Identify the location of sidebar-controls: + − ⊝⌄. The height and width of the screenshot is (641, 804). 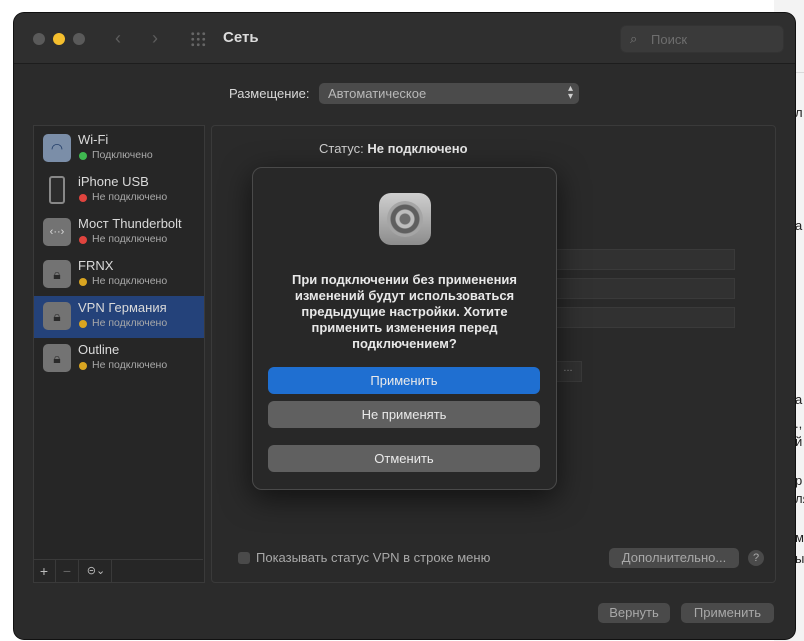
(118, 570).